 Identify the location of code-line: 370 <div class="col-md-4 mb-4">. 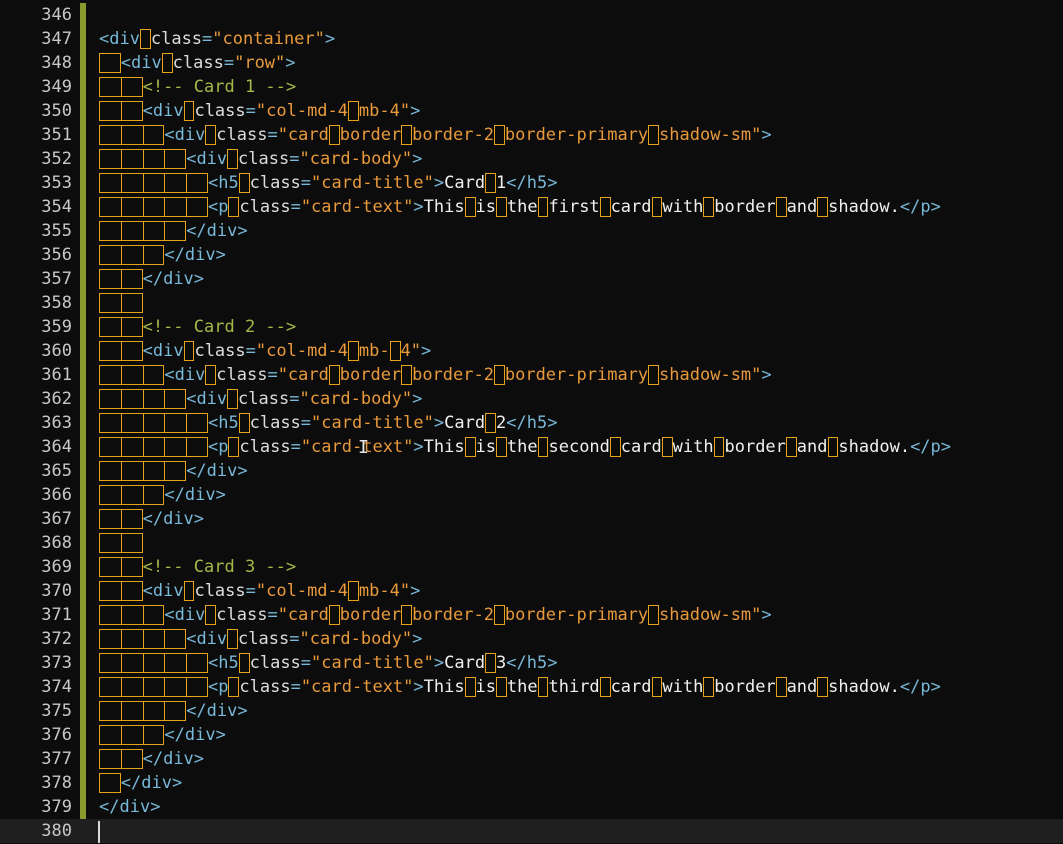
(531, 591).